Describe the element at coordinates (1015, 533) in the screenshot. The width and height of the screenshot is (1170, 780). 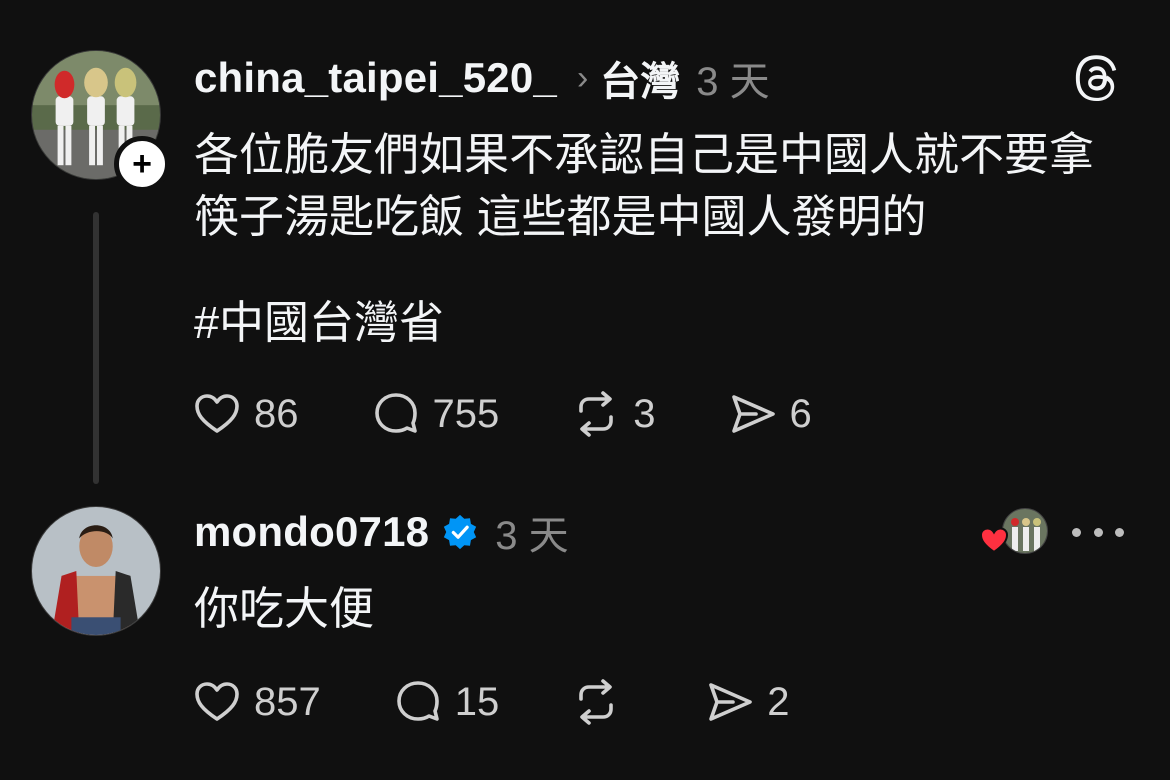
I see `author-liked-indicator` at that location.